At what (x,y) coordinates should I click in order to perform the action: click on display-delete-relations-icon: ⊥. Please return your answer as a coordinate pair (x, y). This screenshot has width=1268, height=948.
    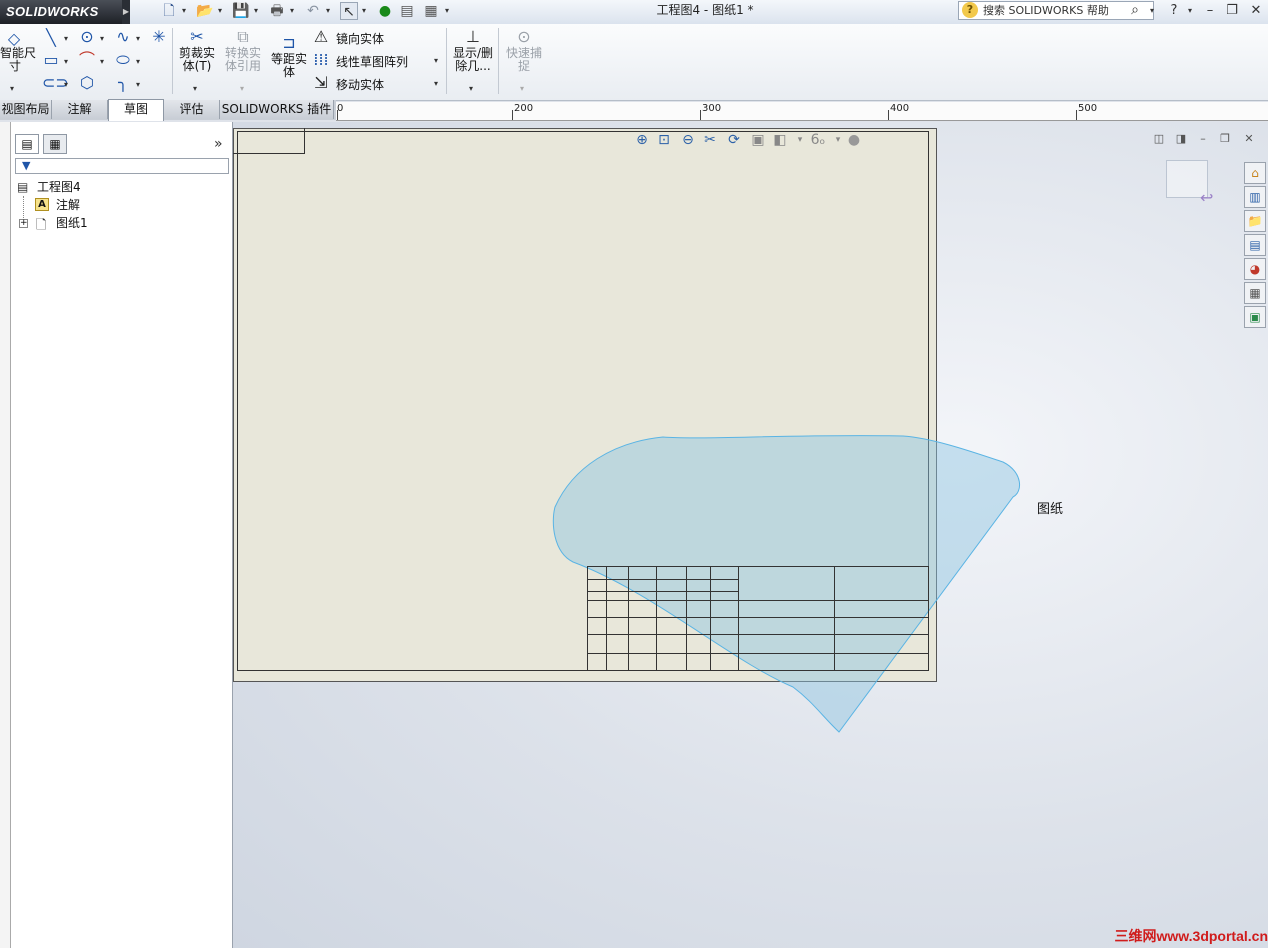
    Looking at the image, I should click on (473, 37).